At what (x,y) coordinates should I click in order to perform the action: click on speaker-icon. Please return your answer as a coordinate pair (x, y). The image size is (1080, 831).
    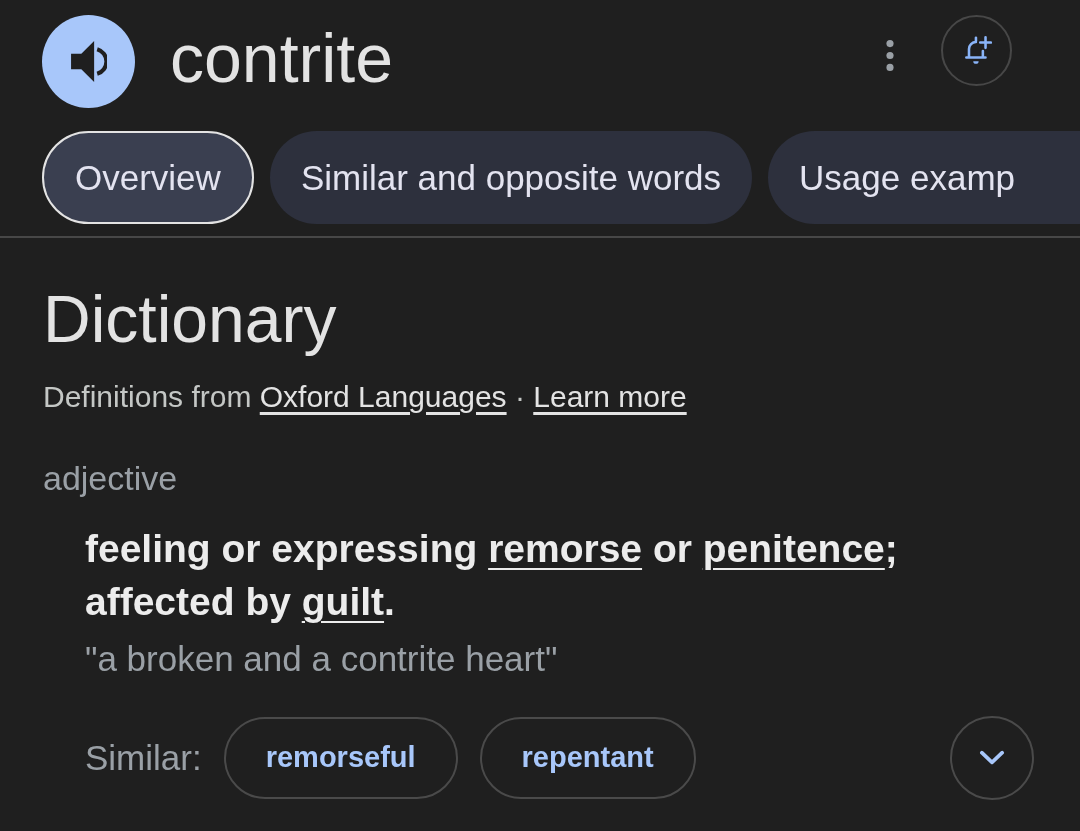
    Looking at the image, I should click on (88, 61).